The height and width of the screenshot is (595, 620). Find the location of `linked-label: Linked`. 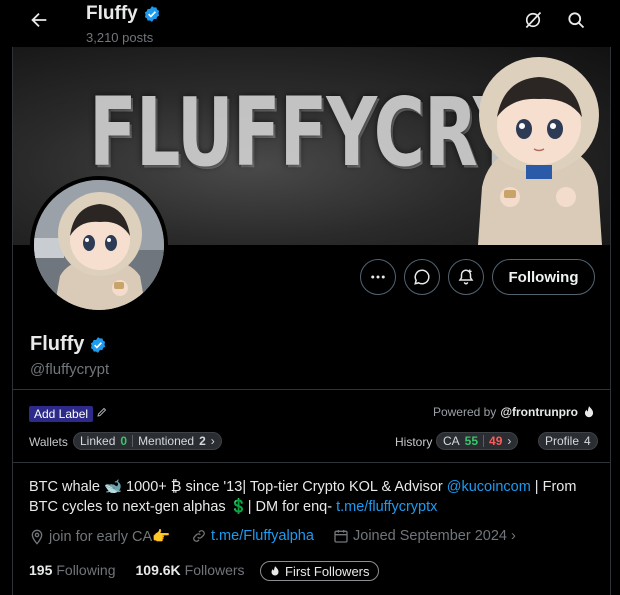

linked-label: Linked is located at coordinates (98, 441).